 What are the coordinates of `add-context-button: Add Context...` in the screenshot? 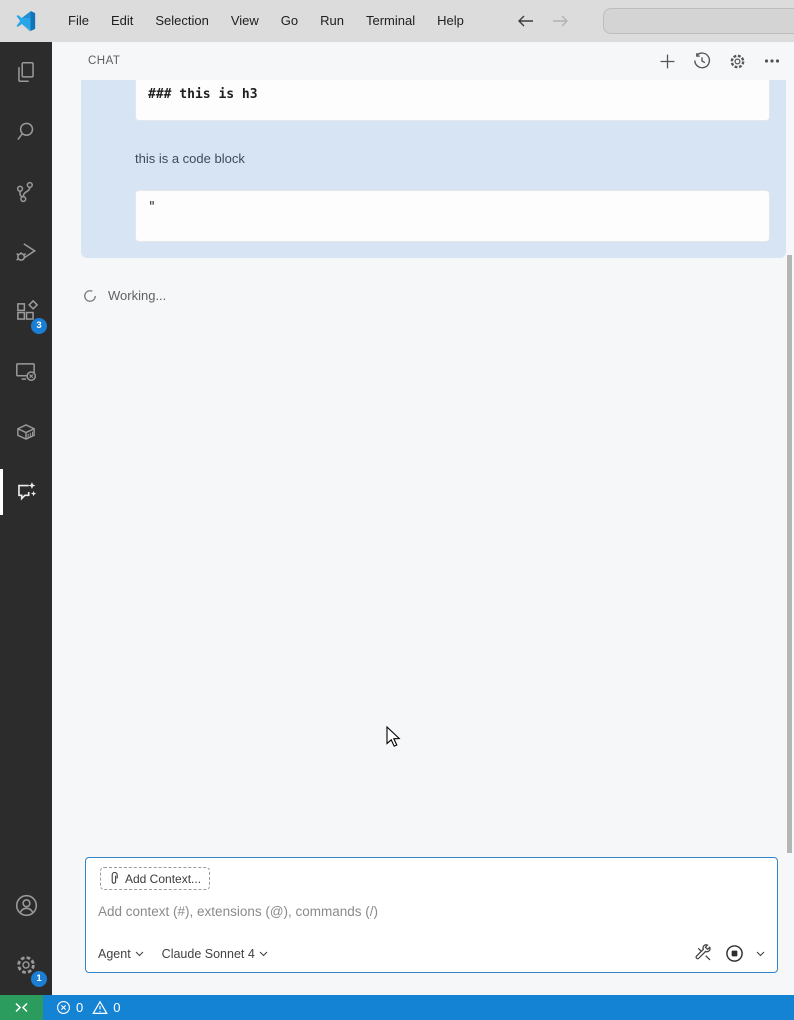 It's located at (155, 878).